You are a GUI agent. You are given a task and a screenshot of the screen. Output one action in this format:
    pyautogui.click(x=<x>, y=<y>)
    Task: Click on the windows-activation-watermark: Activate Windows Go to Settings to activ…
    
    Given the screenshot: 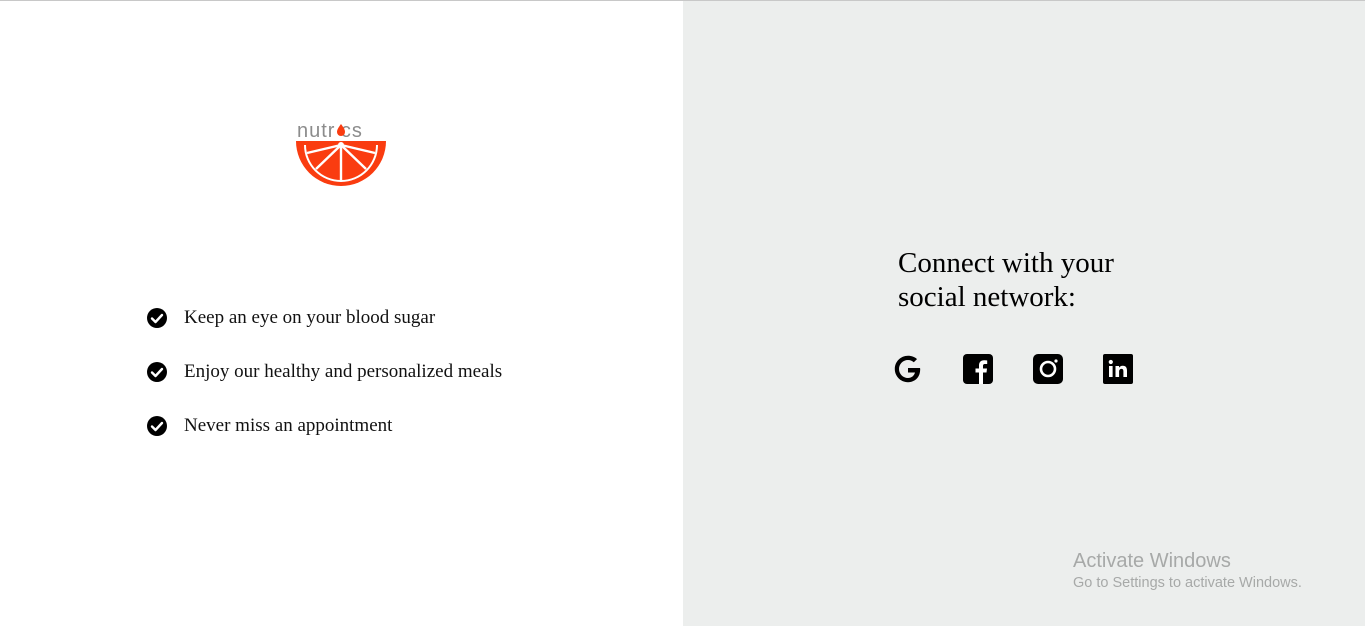 What is the action you would take?
    pyautogui.click(x=1187, y=571)
    